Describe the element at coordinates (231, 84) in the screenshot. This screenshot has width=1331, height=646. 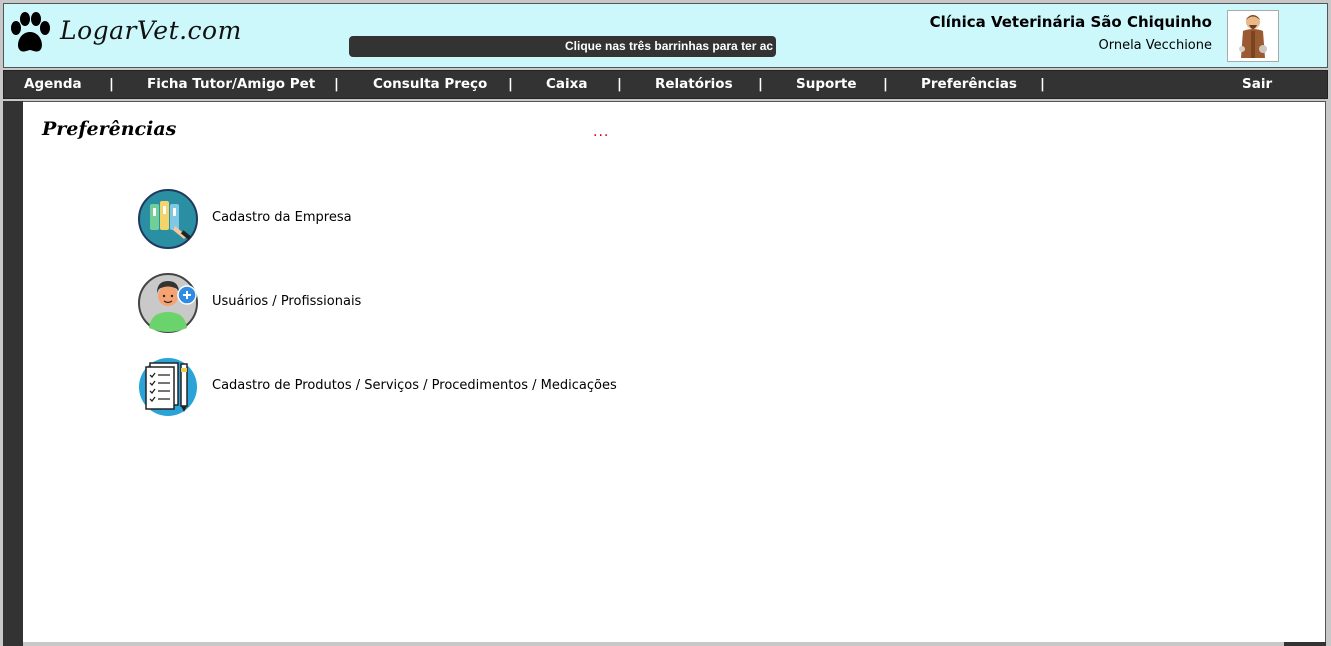
I see `nav-ficha-tutor: Ficha Tutor/Amigo Pet` at that location.